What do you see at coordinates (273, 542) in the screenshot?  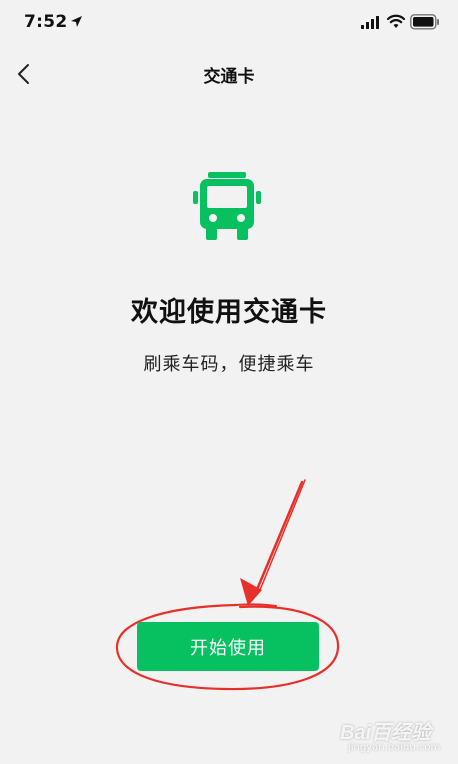 I see `annotation-arrow` at bounding box center [273, 542].